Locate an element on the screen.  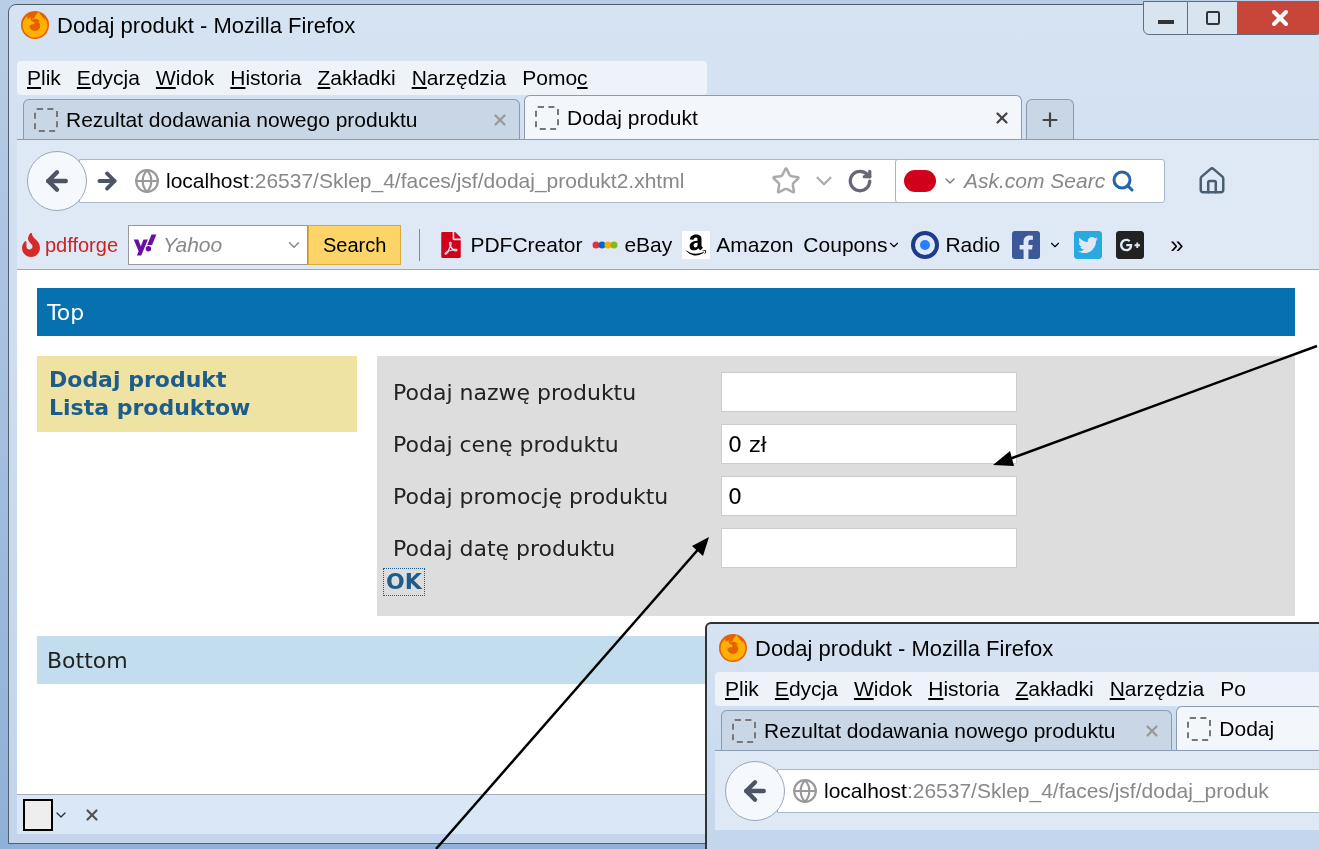
menu-item: Pomoc is located at coordinates (555, 78).